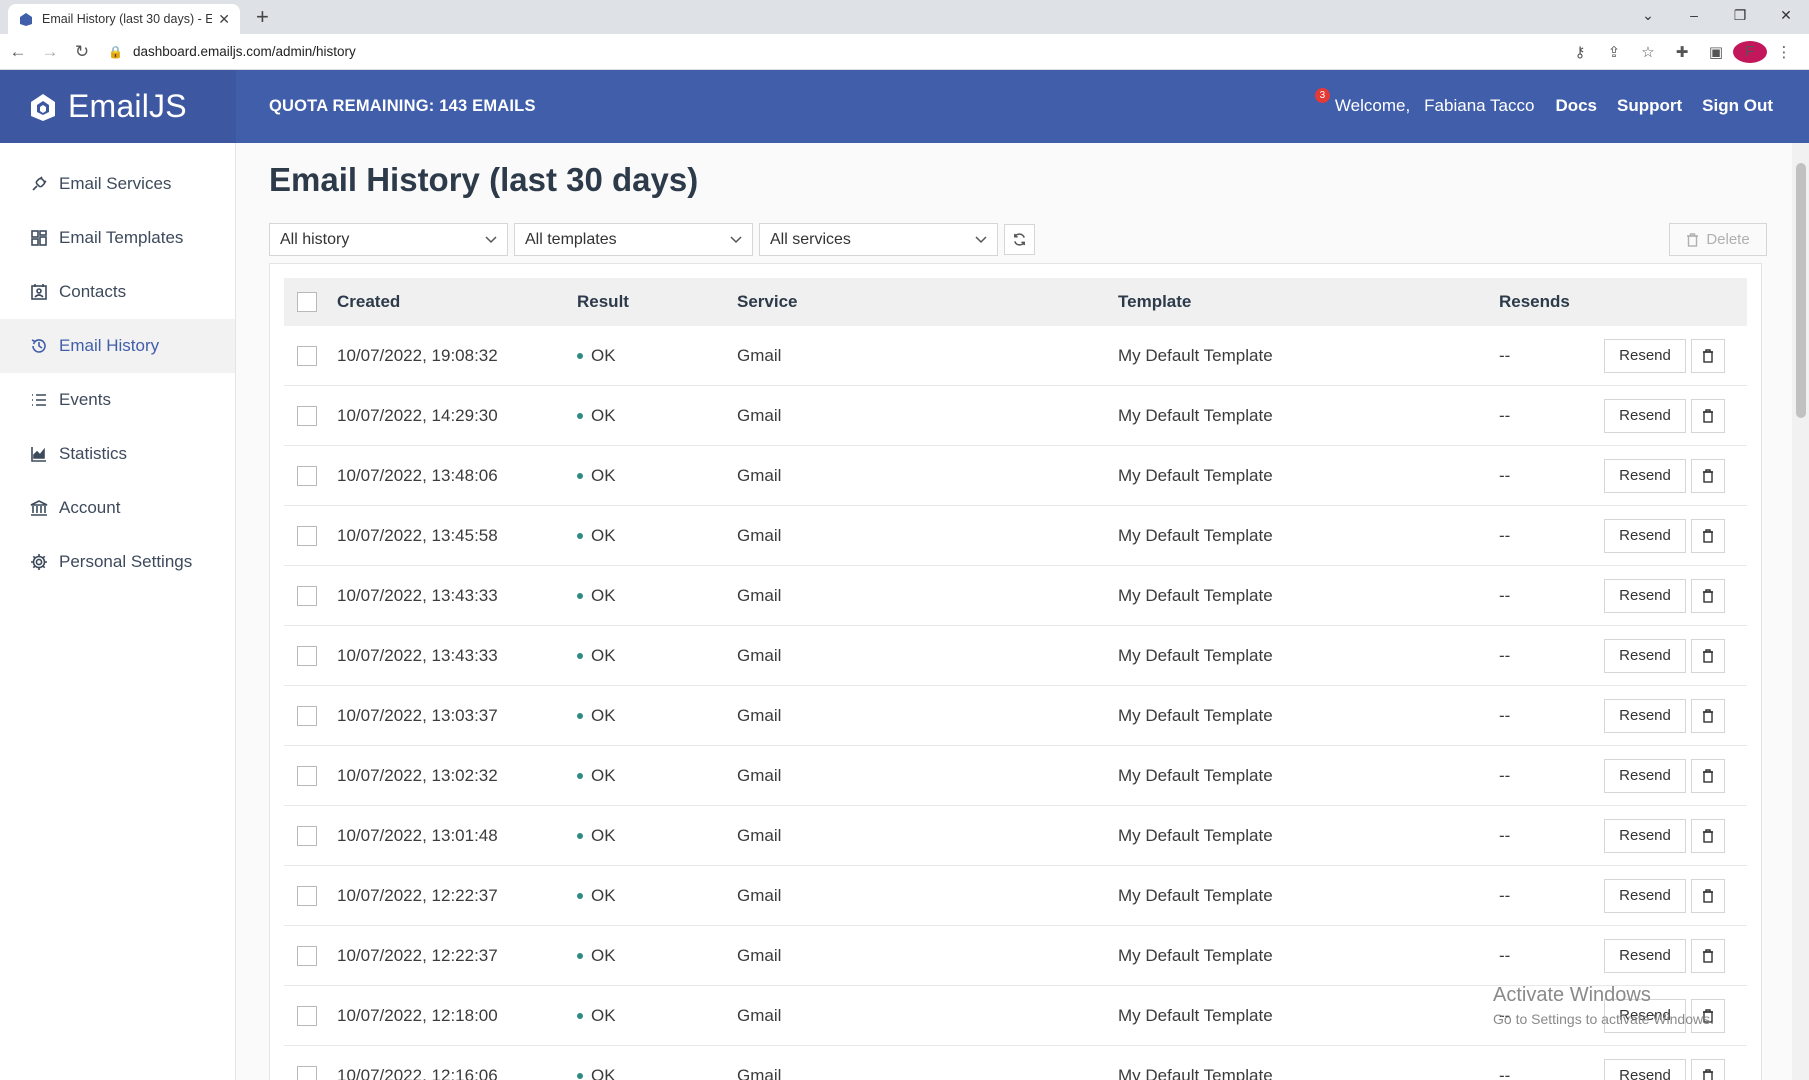 This screenshot has height=1080, width=1809. Describe the element at coordinates (1800, 611) in the screenshot. I see `page-scrollbar` at that location.